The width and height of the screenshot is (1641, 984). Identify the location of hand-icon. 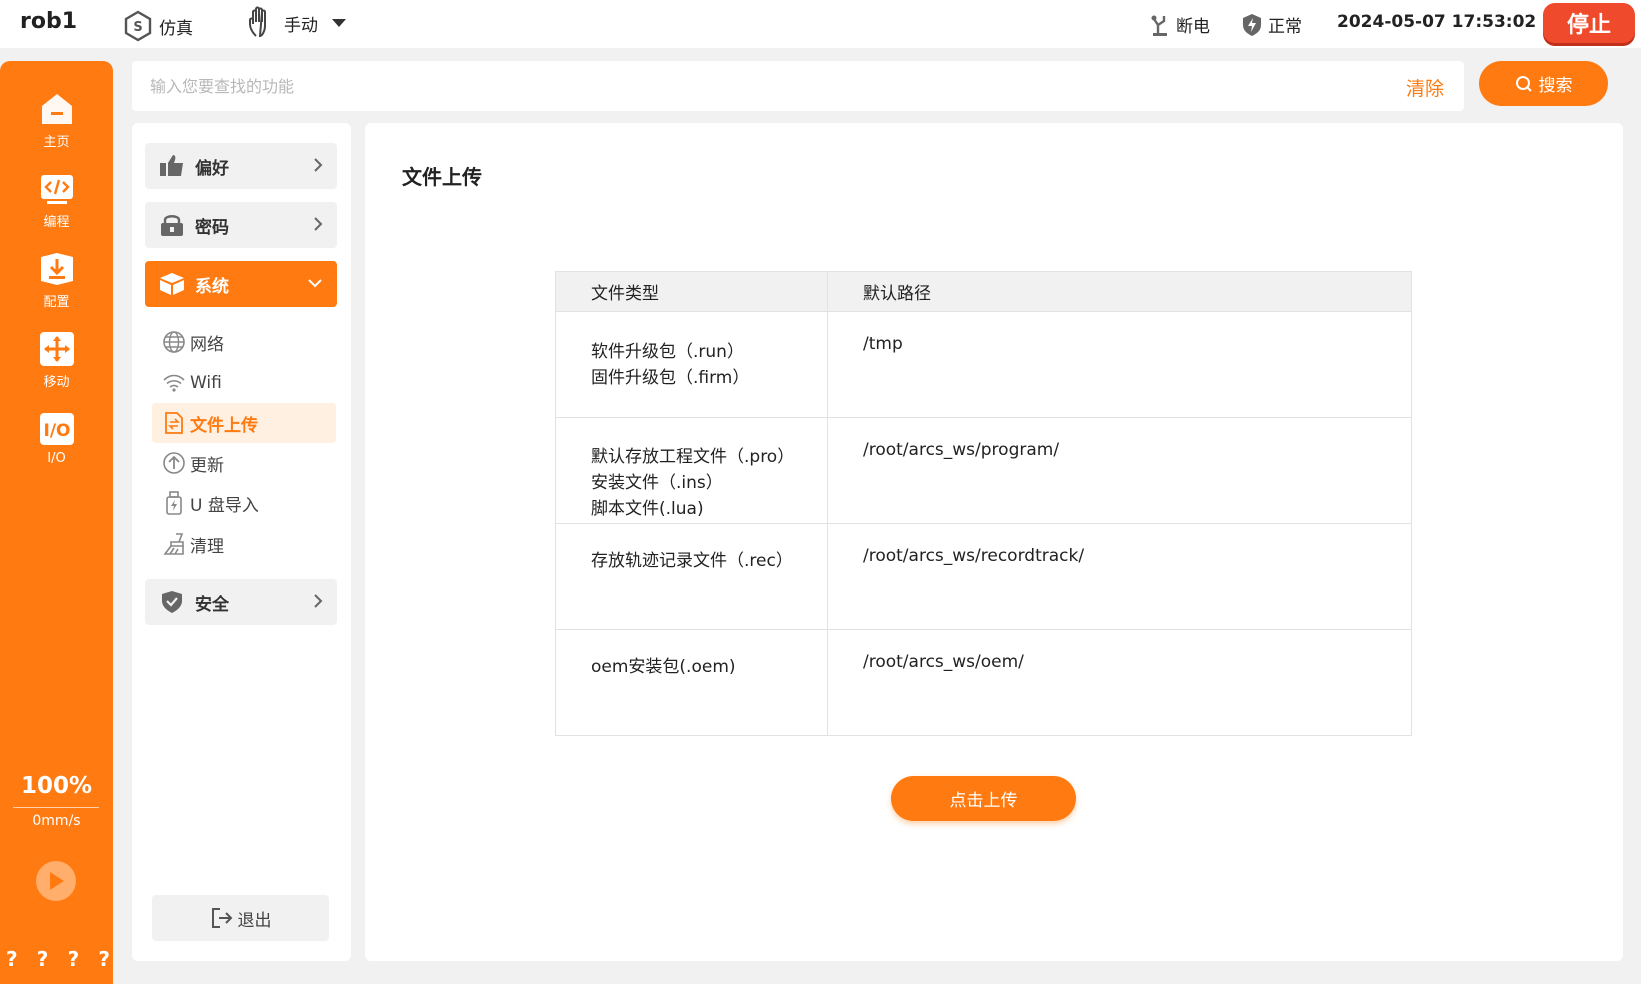
(257, 22).